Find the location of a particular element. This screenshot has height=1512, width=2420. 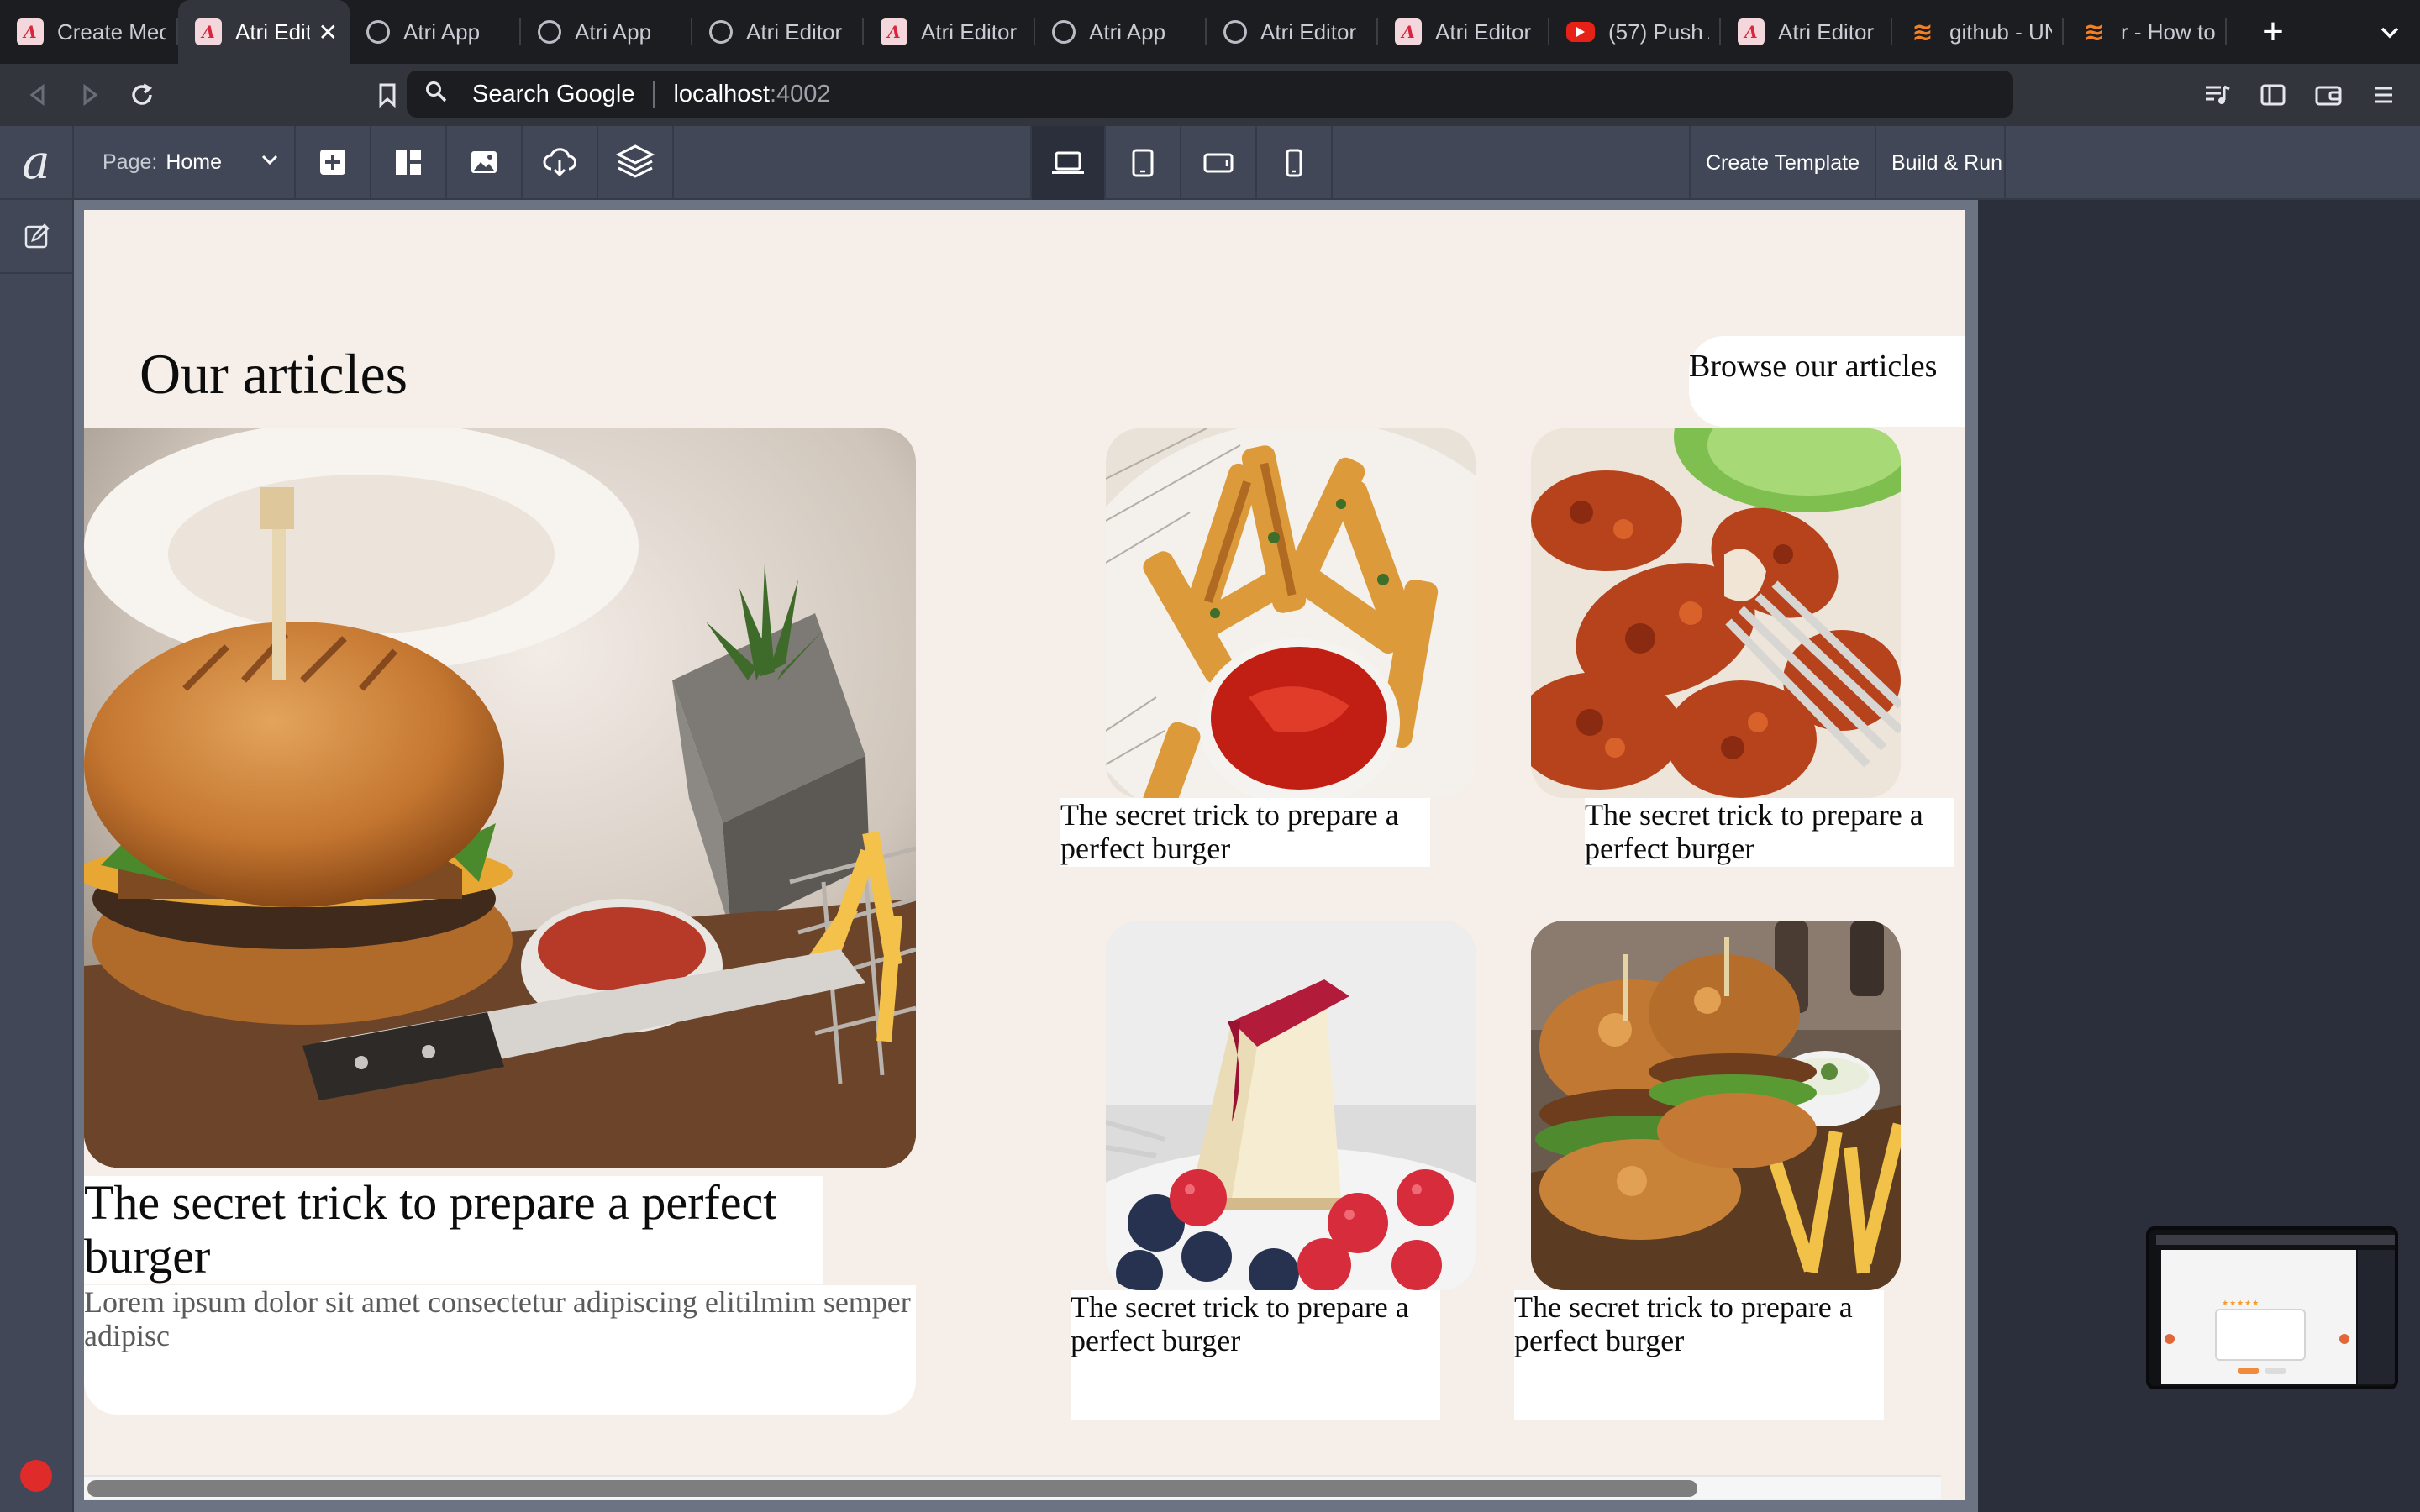

browser-tab: ≋ github - UN is located at coordinates (1978, 32).